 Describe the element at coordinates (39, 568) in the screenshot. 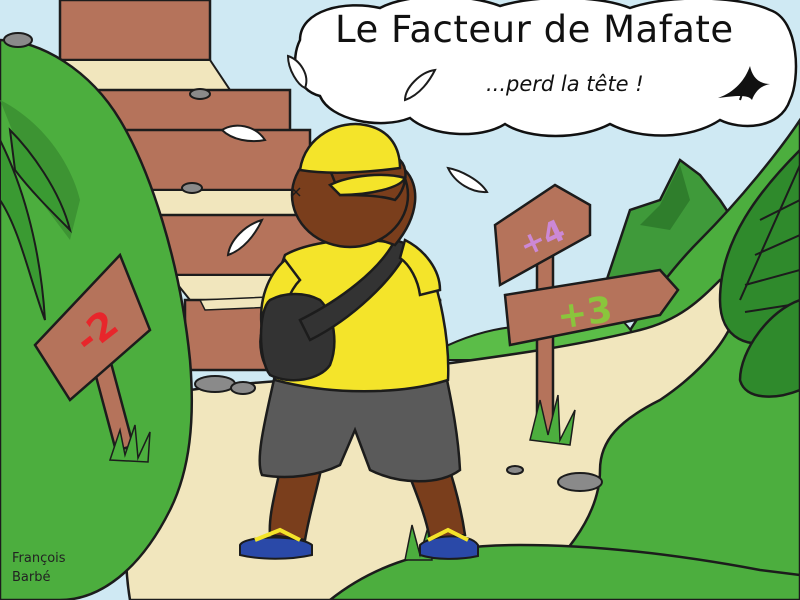

I see `author-credit: François Barbé` at that location.